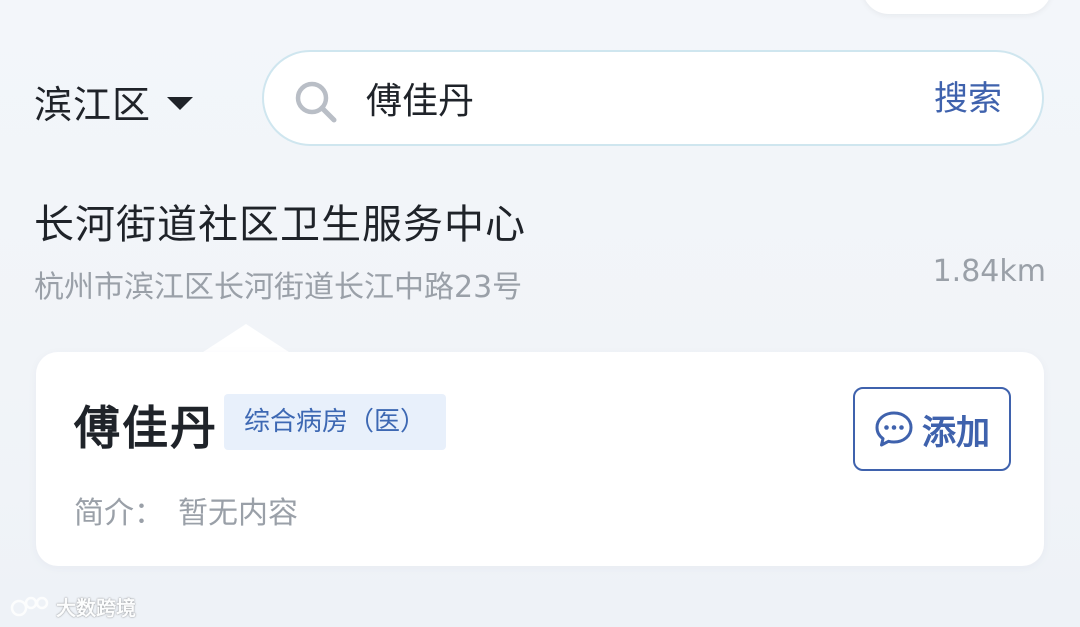 The height and width of the screenshot is (627, 1080). Describe the element at coordinates (989, 271) in the screenshot. I see `organization-distance: 1.84km` at that location.